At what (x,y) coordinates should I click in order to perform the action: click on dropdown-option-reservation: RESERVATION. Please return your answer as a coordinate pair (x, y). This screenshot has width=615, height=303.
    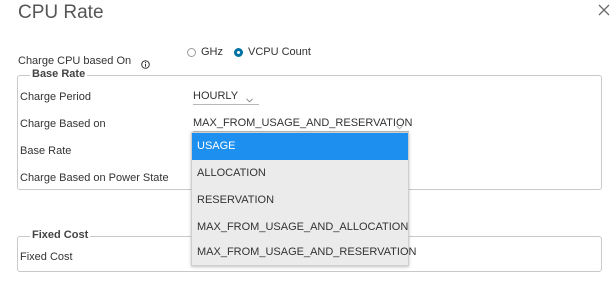
    Looking at the image, I should click on (300, 200).